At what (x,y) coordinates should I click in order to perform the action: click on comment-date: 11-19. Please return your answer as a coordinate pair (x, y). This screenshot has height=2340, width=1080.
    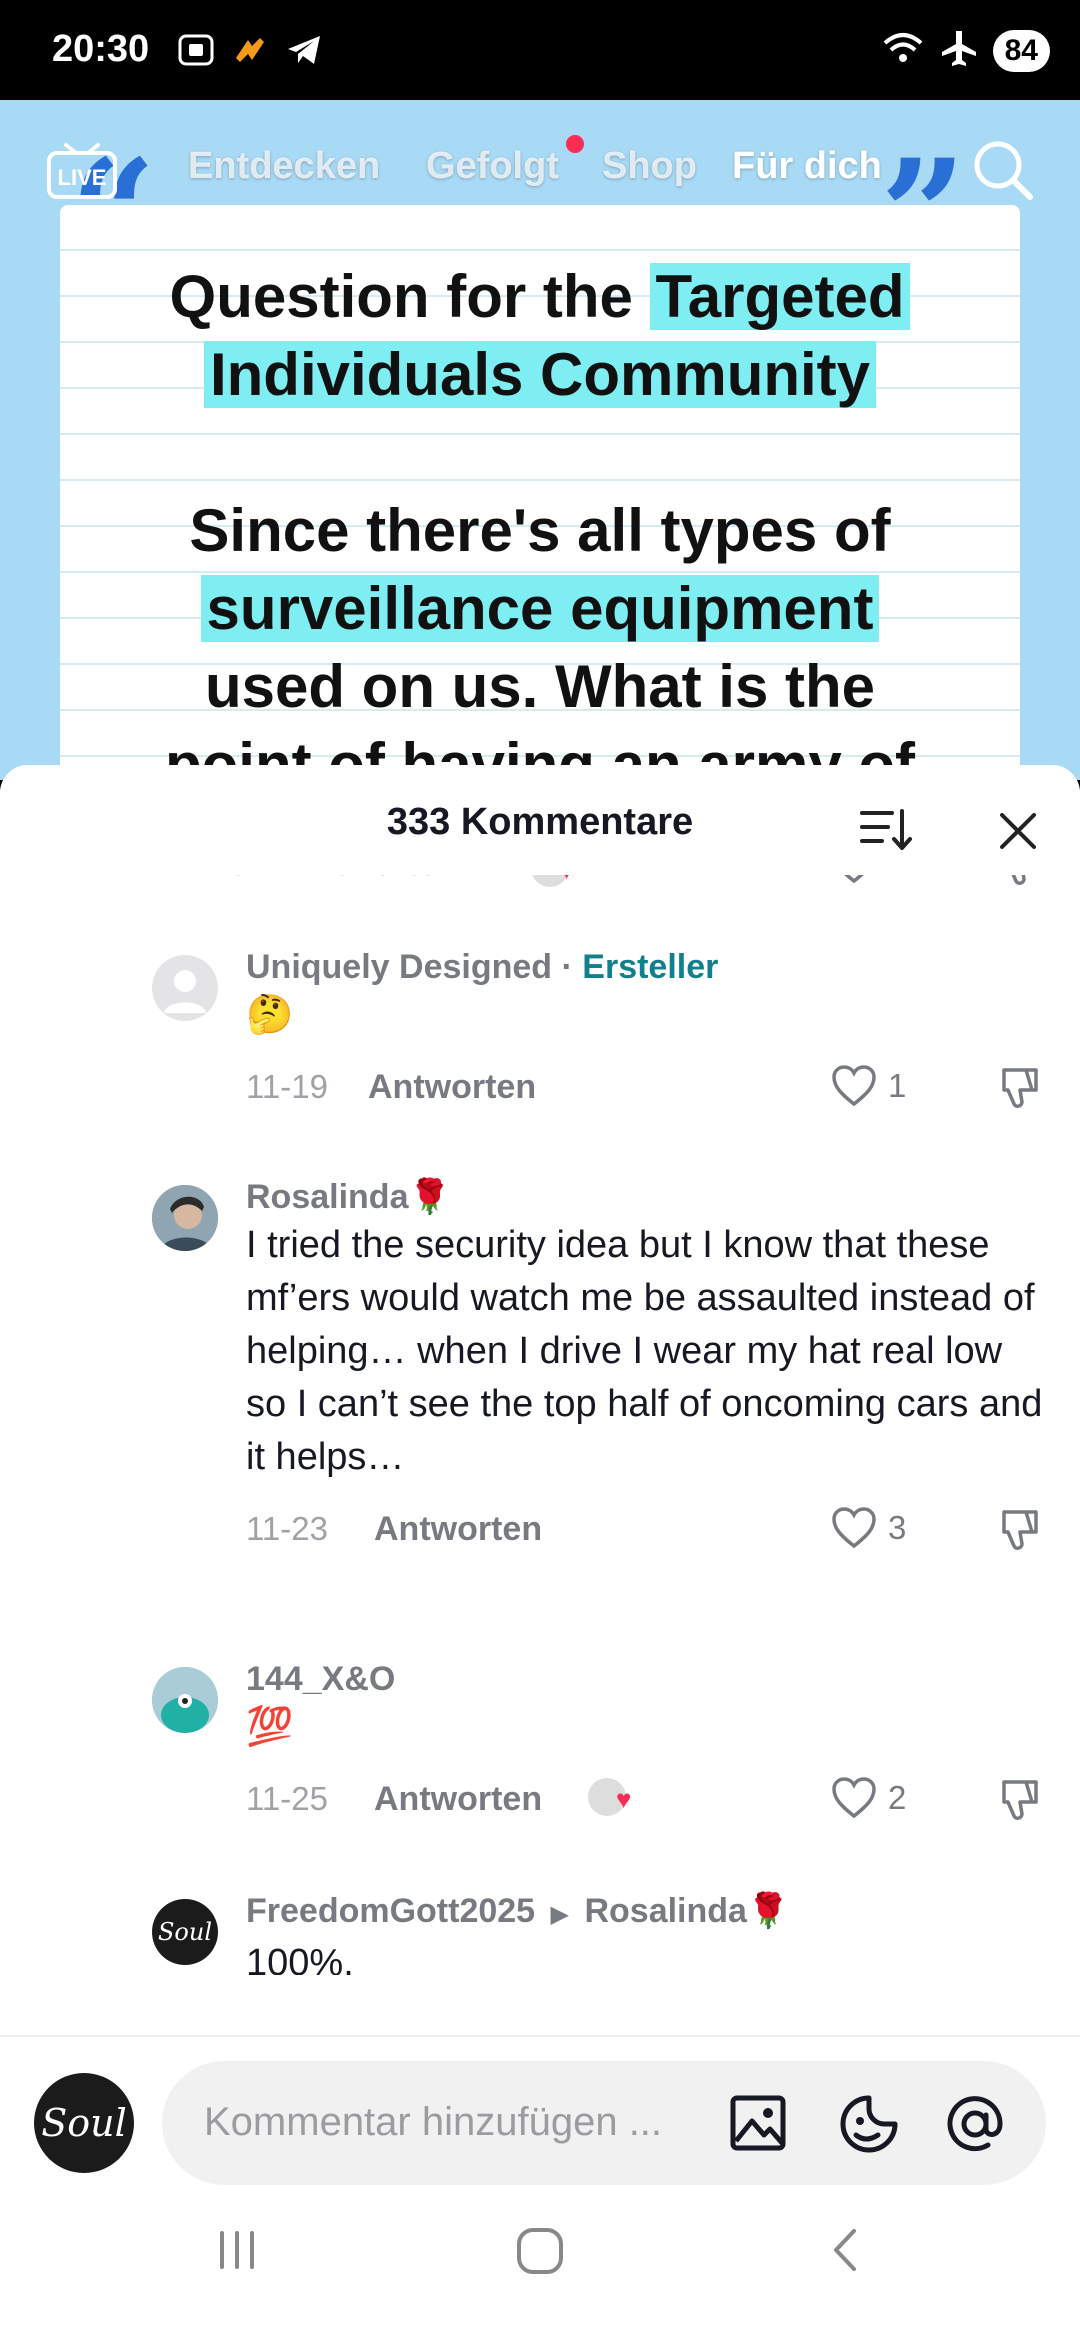
    Looking at the image, I should click on (287, 1086).